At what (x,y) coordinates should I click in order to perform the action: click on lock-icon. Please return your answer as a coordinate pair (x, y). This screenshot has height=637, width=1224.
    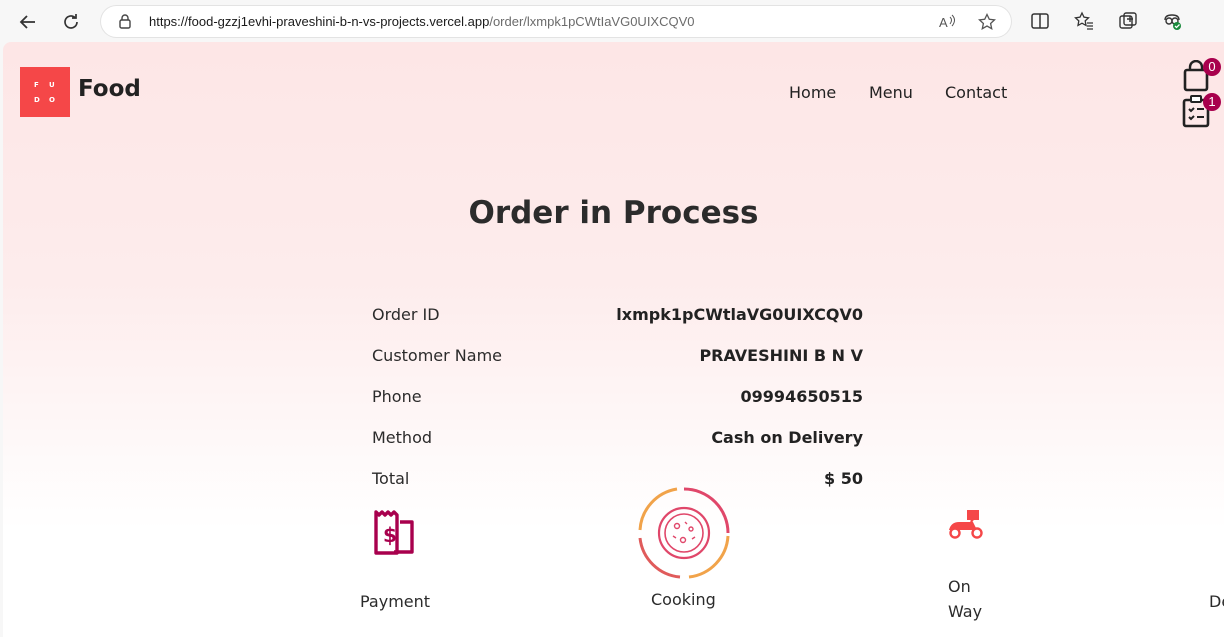
    Looking at the image, I should click on (125, 21).